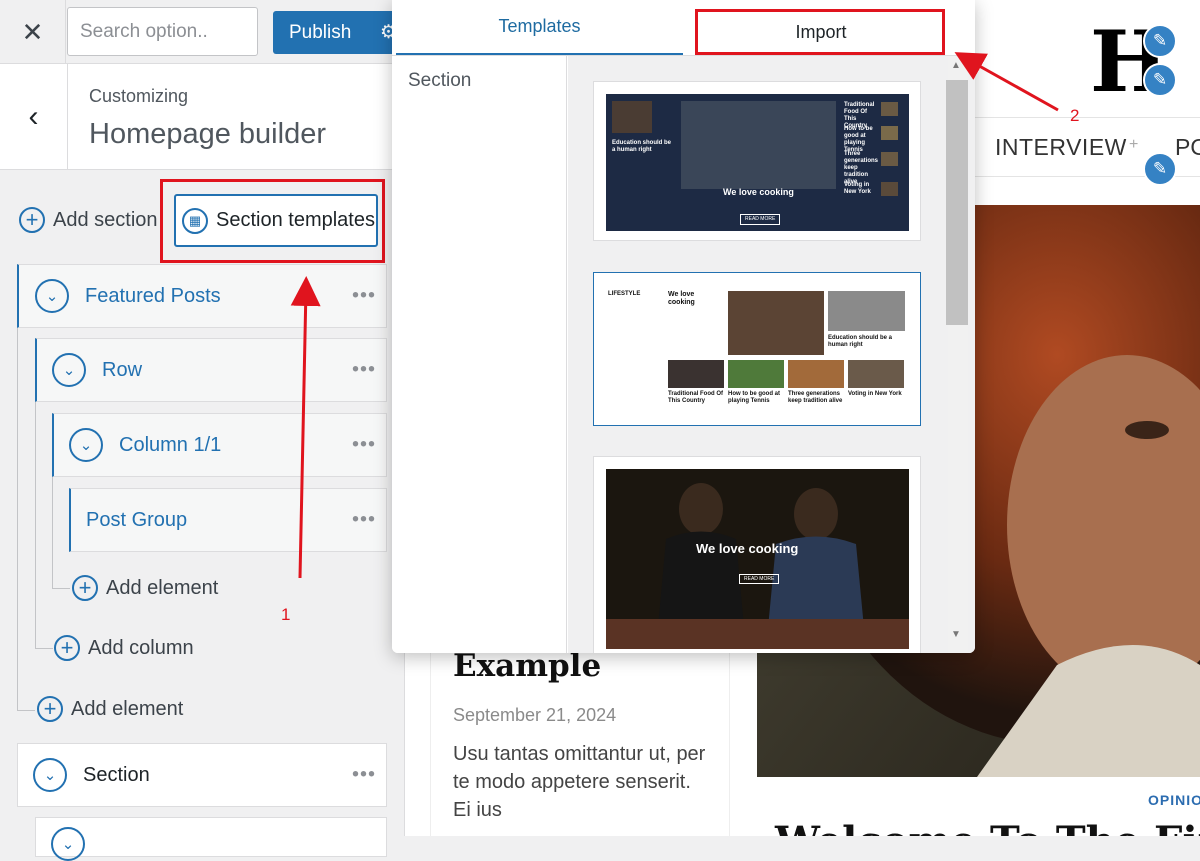 This screenshot has width=1200, height=861. I want to click on add-column-button: + Add column, so click(124, 648).